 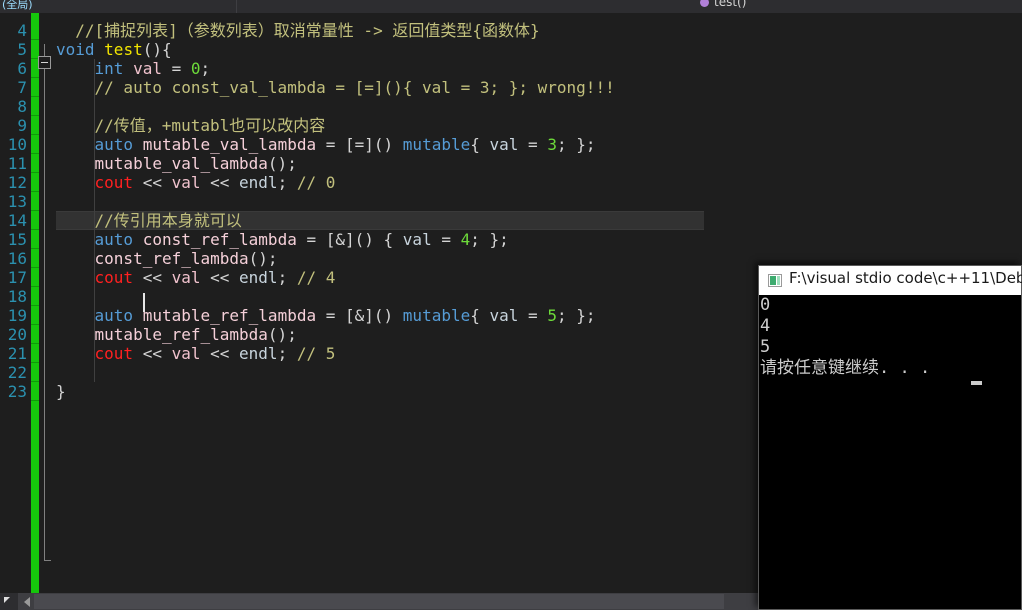 What do you see at coordinates (195, 68) in the screenshot?
I see `code-token: 0` at bounding box center [195, 68].